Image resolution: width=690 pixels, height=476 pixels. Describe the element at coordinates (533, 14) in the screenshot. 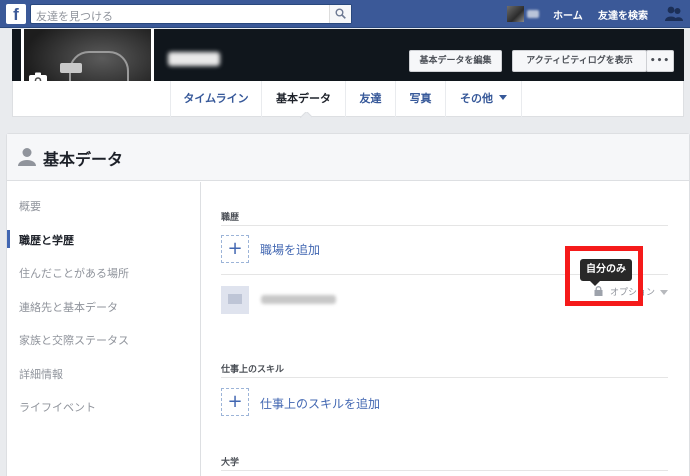

I see `user-name-blurred` at that location.